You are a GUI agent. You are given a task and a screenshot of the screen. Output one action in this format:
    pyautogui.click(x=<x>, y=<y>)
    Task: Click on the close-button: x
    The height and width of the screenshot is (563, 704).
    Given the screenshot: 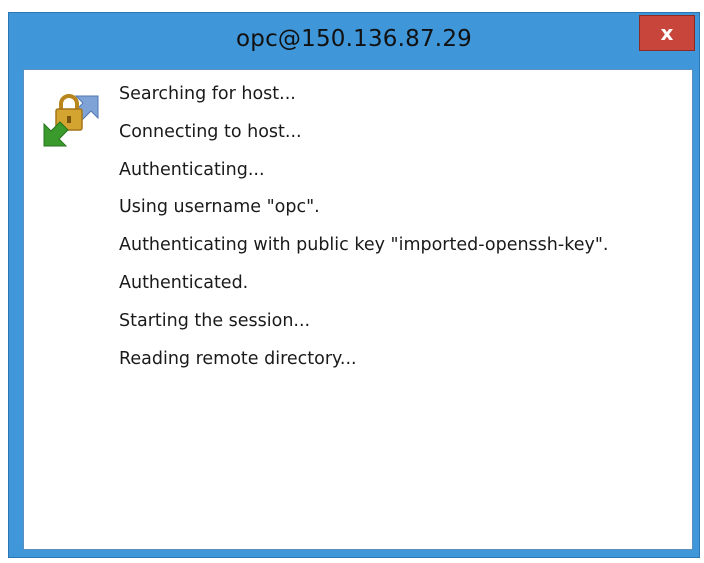 What is the action you would take?
    pyautogui.click(x=667, y=33)
    